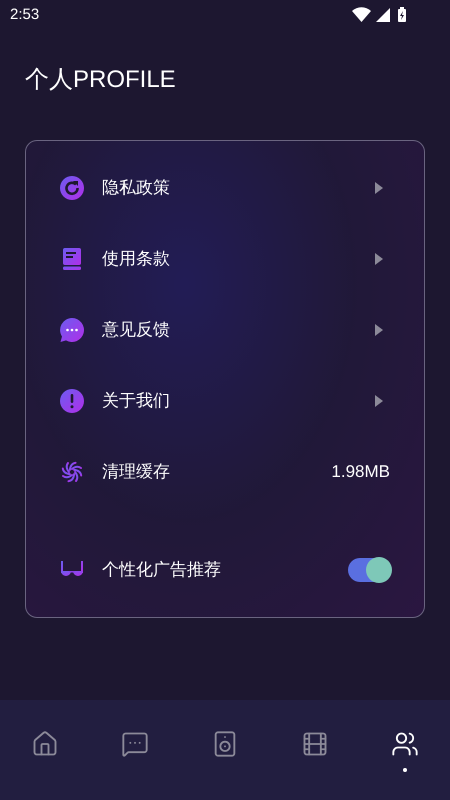 This screenshot has width=450, height=800. I want to click on film-icon, so click(315, 744).